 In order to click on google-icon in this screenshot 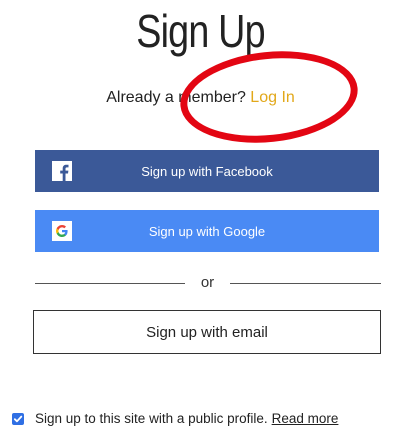, I will do `click(62, 231)`.